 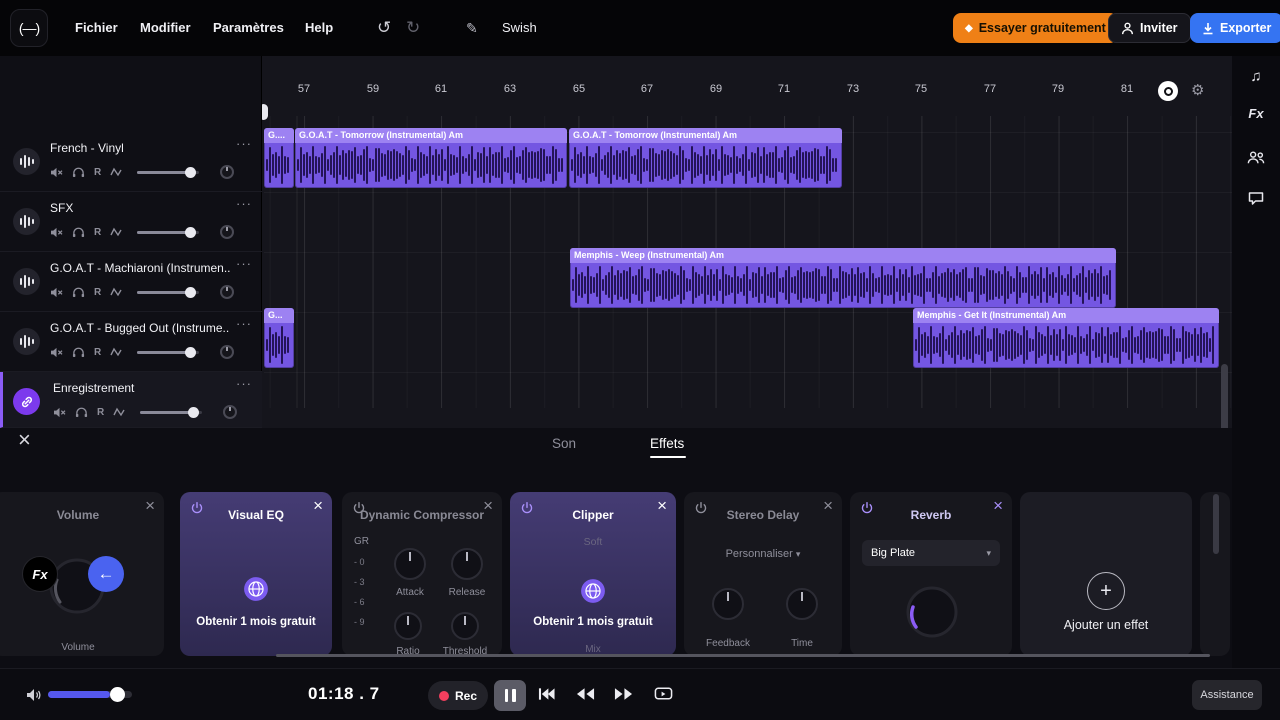 What do you see at coordinates (131, 162) in the screenshot?
I see `track-row: French - Vinyl ··· R` at bounding box center [131, 162].